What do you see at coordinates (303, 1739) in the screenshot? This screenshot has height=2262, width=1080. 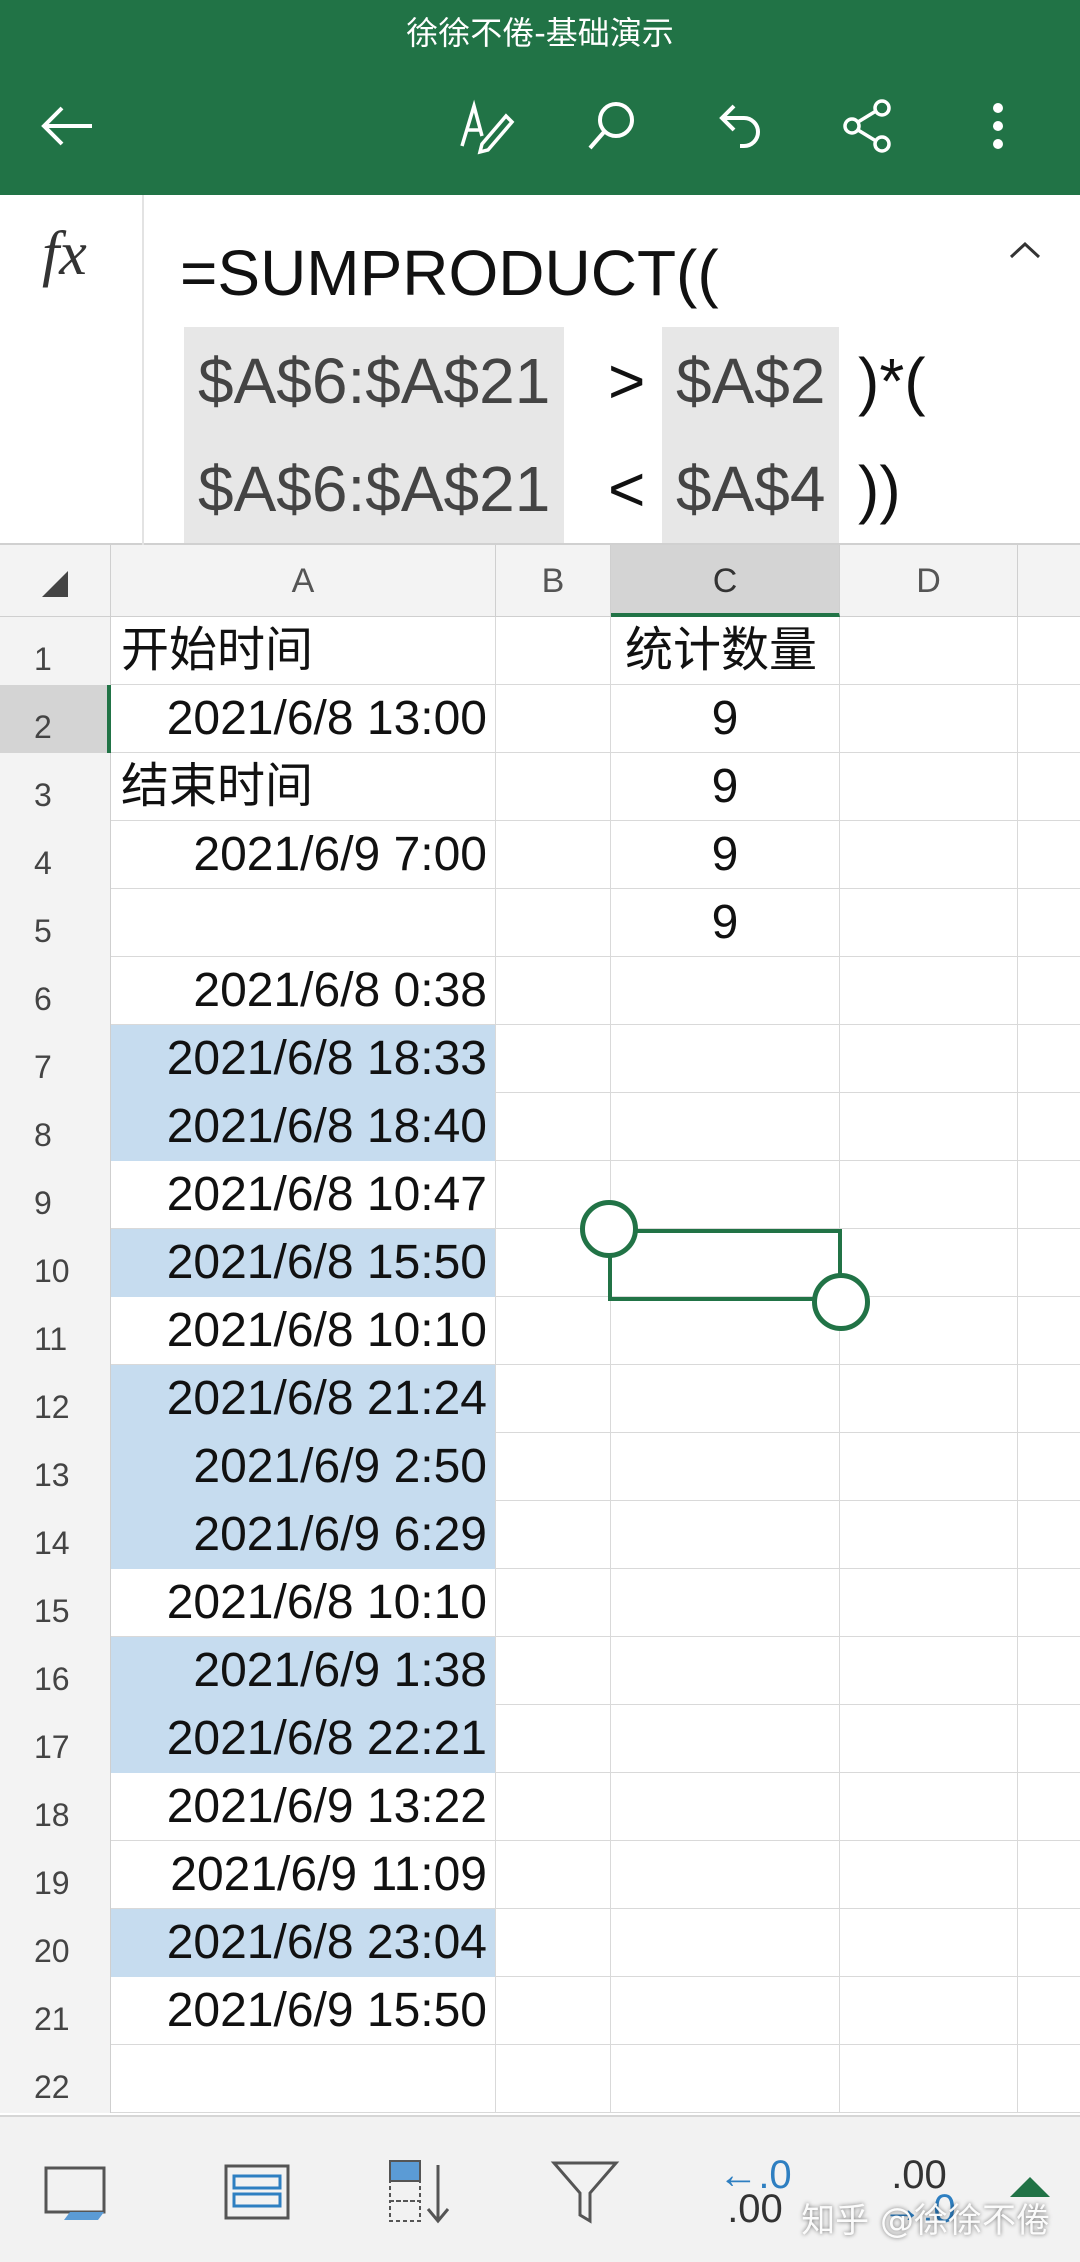 I see `cell-a: 2021/6/8 22:21` at bounding box center [303, 1739].